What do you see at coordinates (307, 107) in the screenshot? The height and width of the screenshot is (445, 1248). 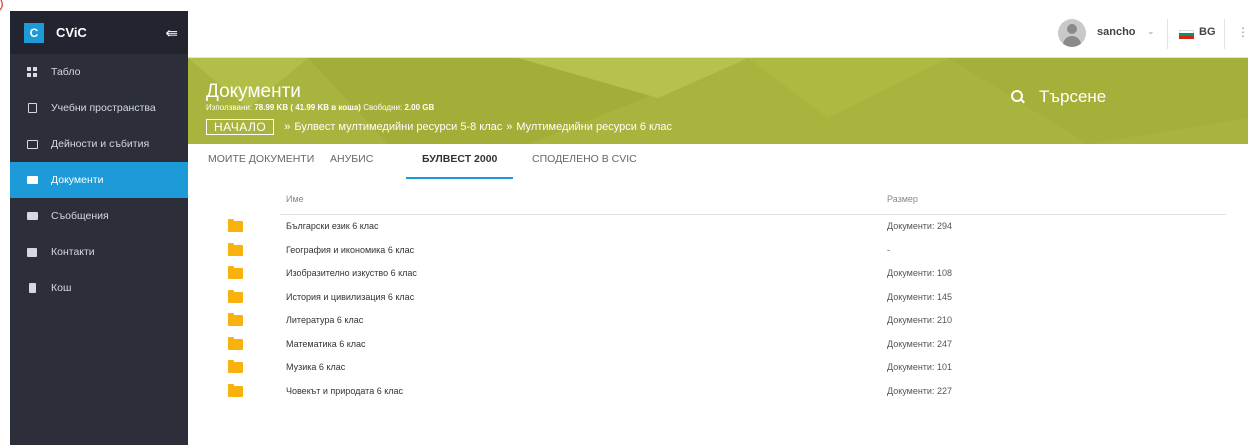 I see `used-value: 78.99 KB ( 41.99 KB в коша)` at bounding box center [307, 107].